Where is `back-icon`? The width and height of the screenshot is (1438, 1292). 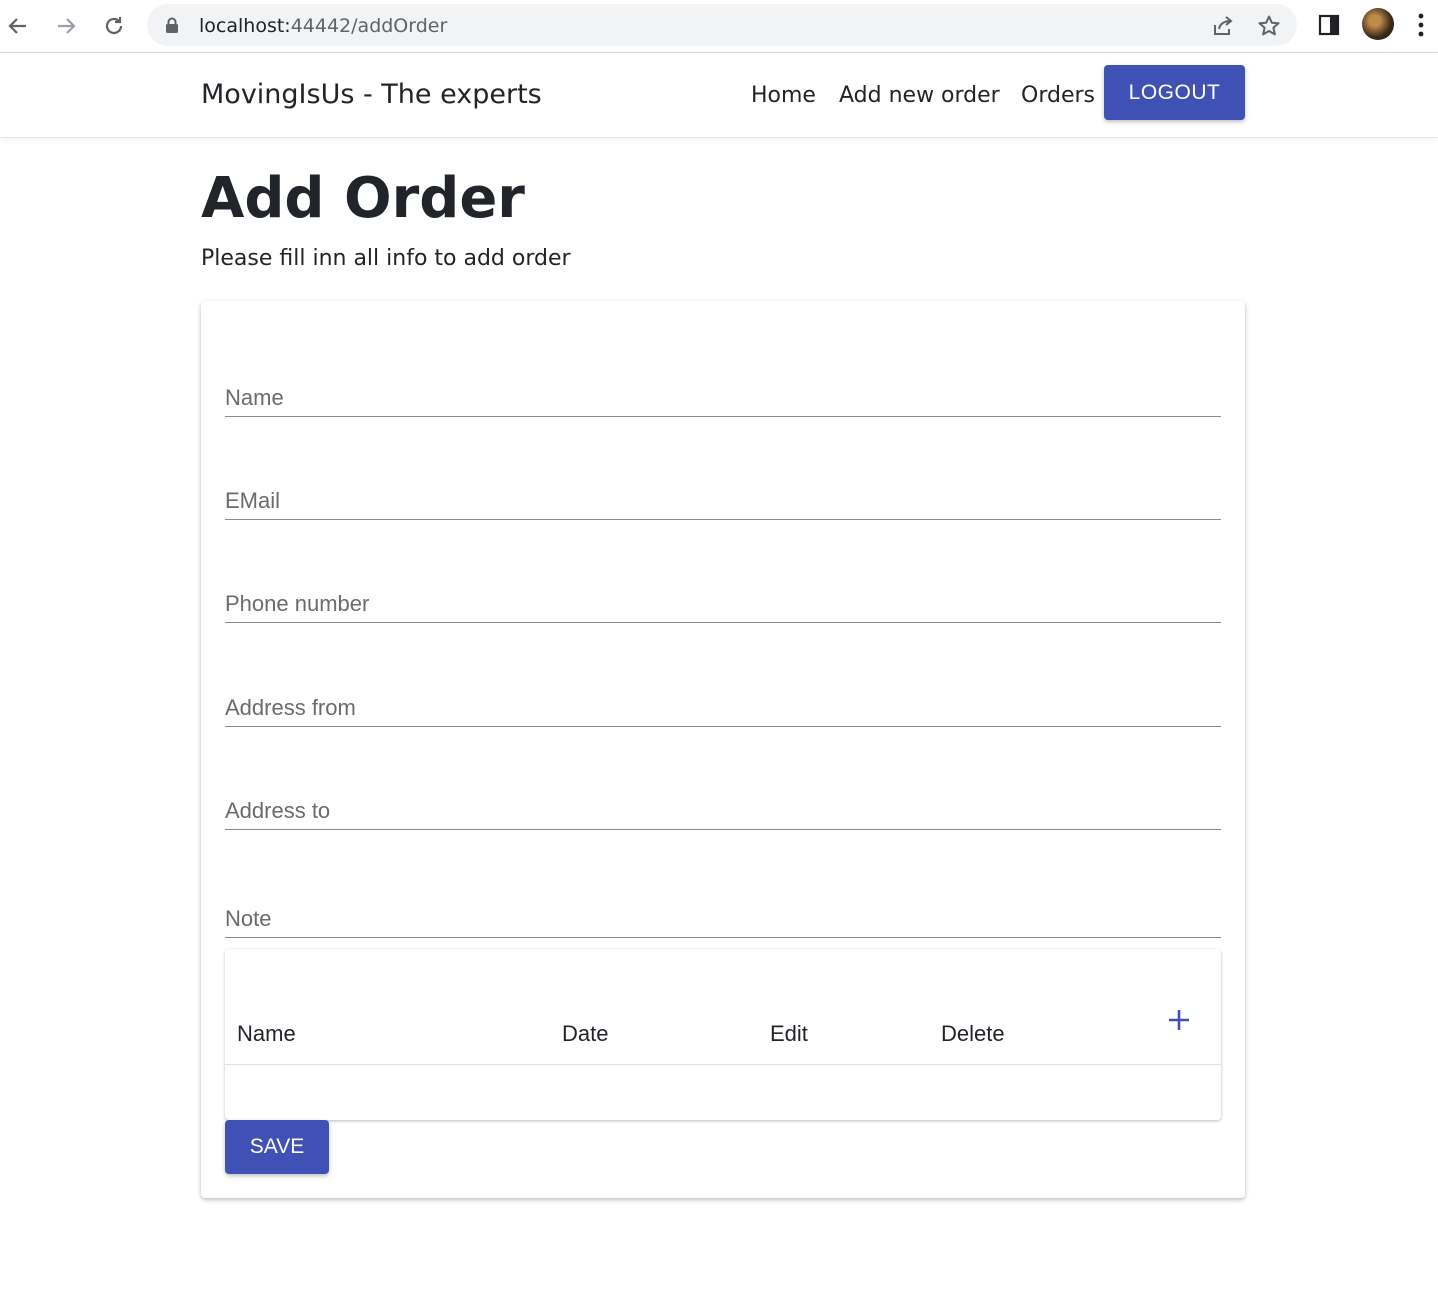 back-icon is located at coordinates (18, 26).